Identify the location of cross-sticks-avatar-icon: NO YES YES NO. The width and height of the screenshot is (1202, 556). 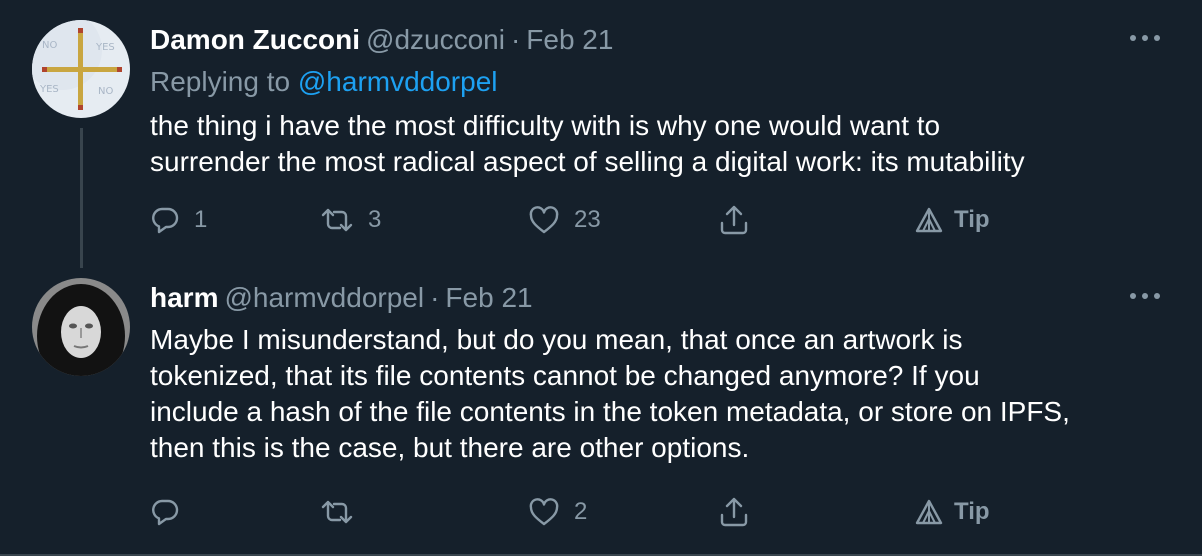
(81, 69).